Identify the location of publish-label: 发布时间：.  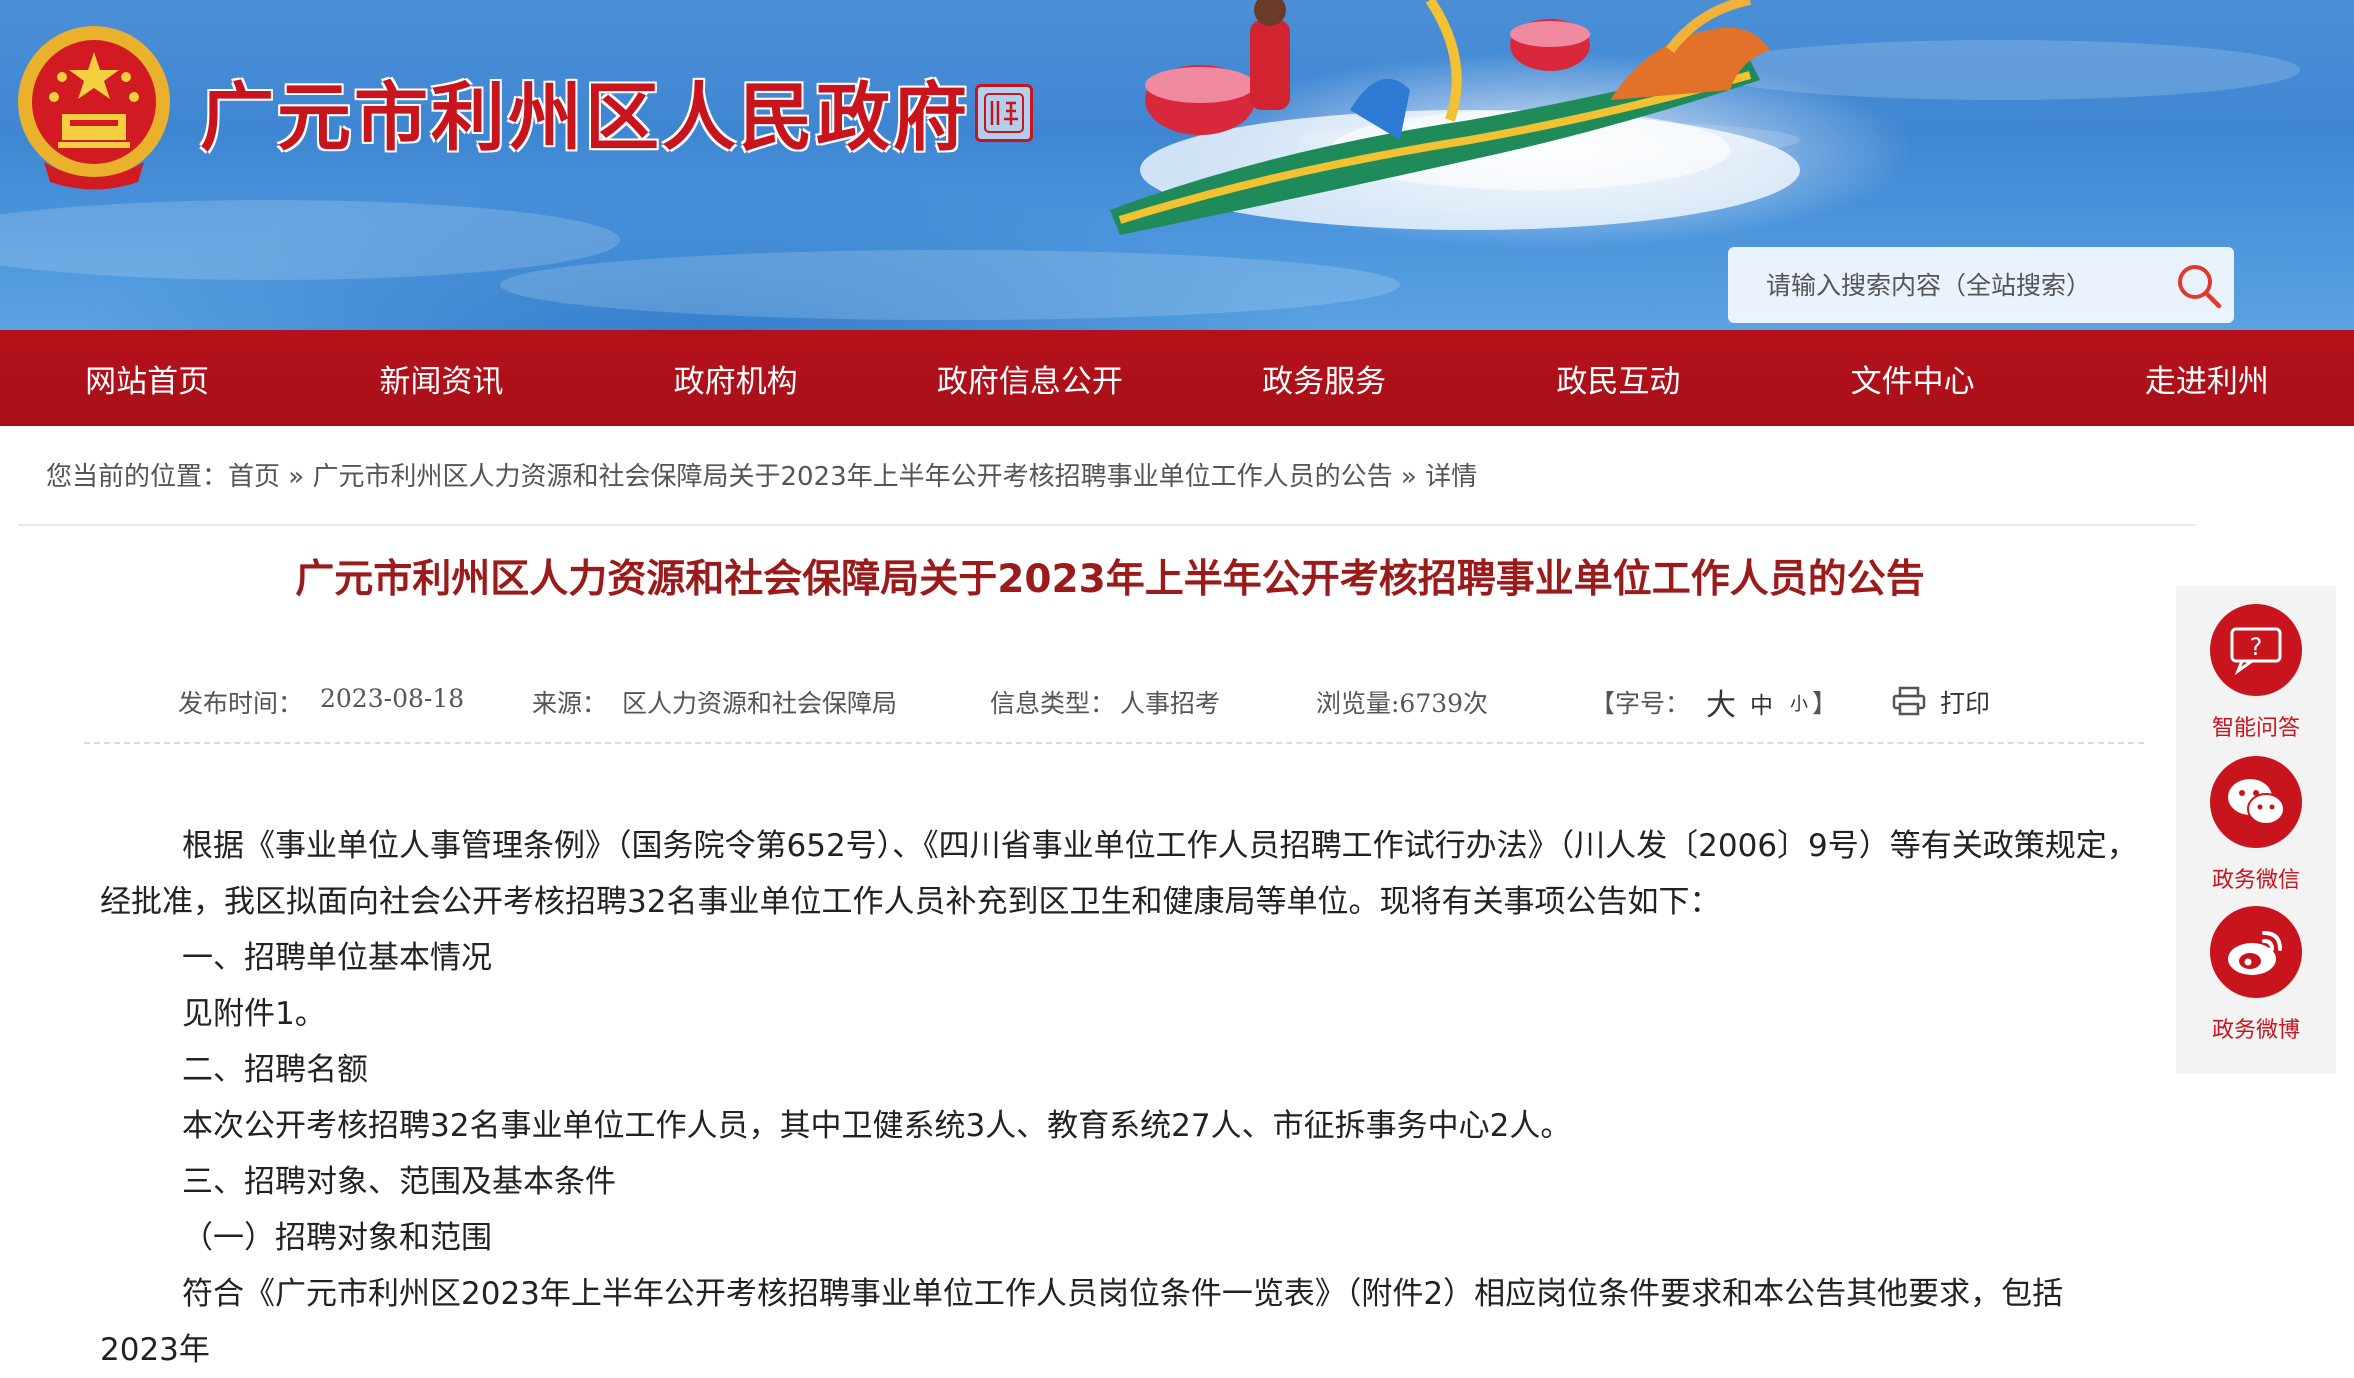
(241, 703).